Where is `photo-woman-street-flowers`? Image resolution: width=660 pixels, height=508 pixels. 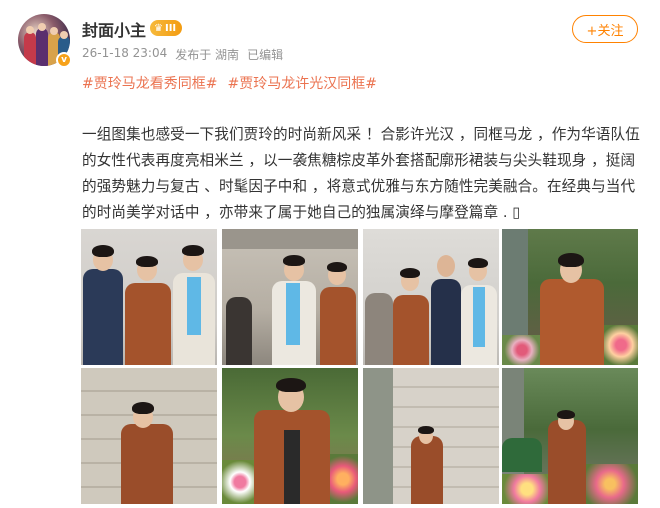 photo-woman-street-flowers is located at coordinates (570, 436).